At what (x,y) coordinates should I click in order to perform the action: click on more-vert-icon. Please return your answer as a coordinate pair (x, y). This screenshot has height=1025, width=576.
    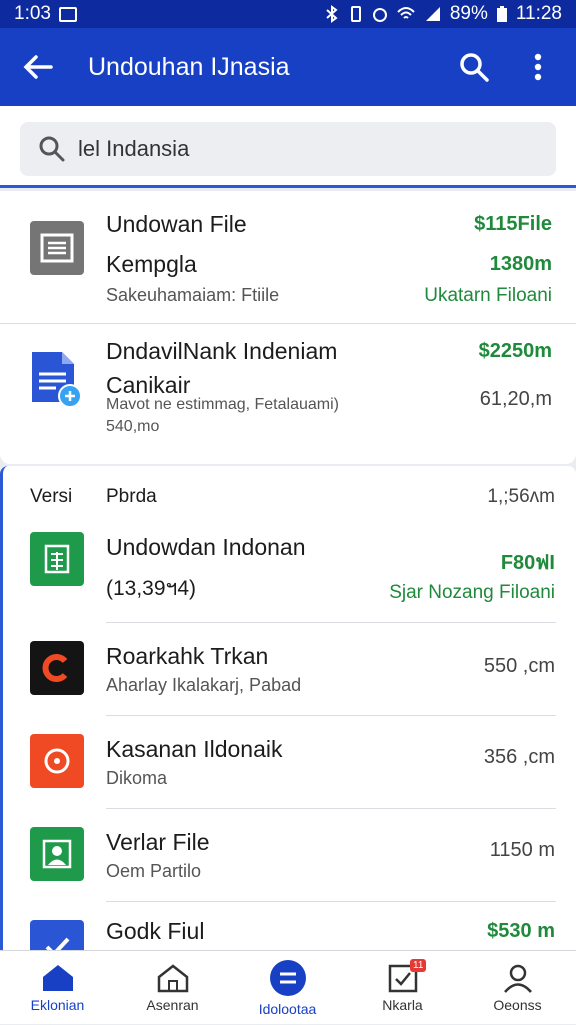
    Looking at the image, I should click on (538, 67).